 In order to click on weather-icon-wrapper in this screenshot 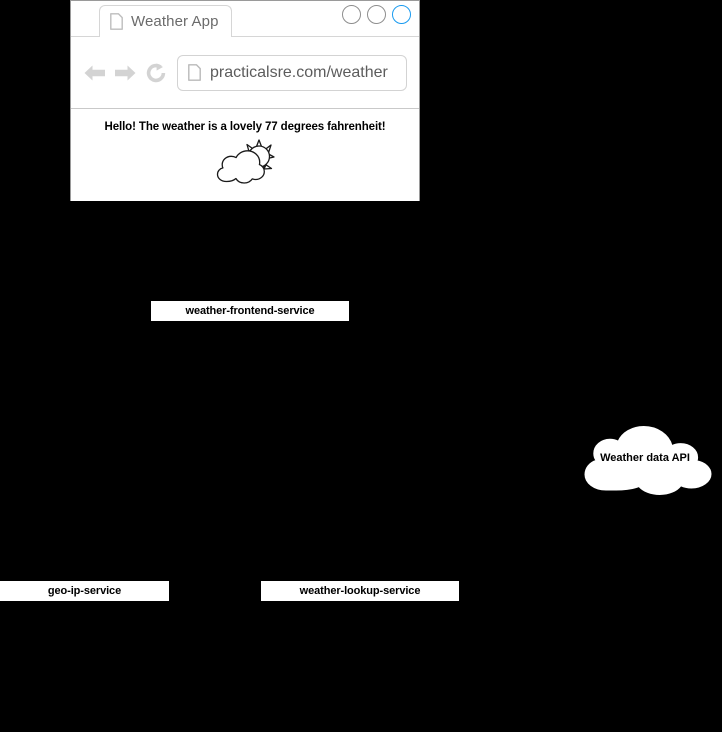, I will do `click(245, 165)`.